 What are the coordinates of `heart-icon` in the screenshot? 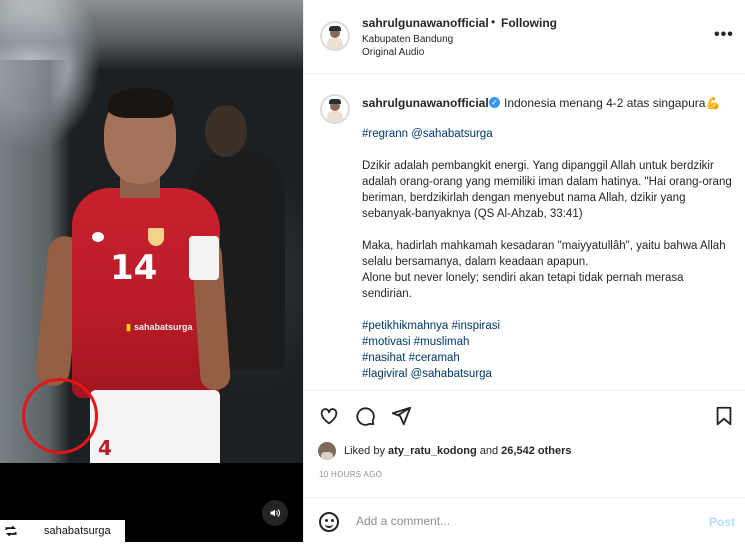 It's located at (329, 416).